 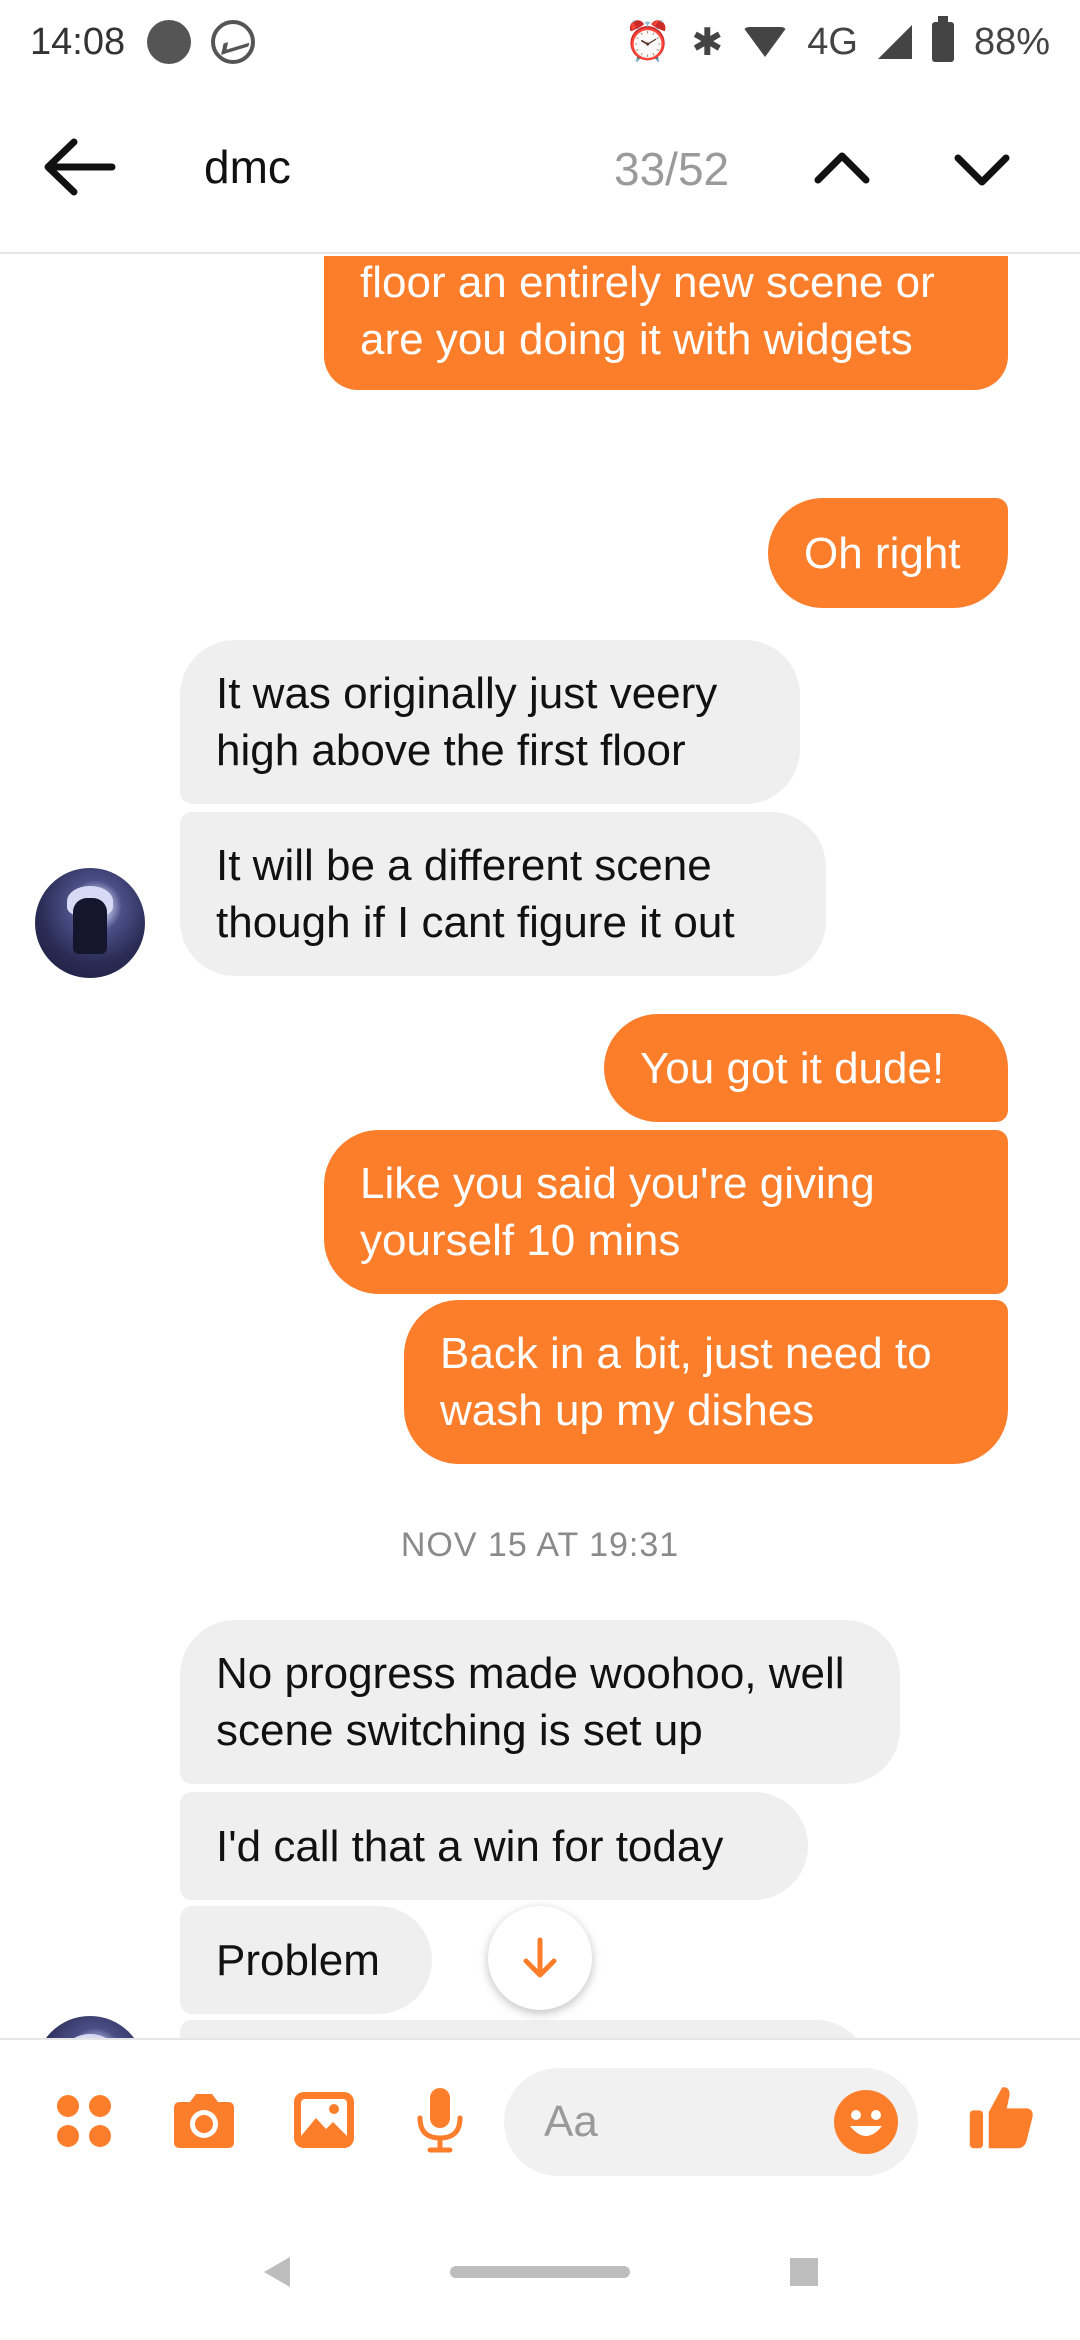 I want to click on gallery-button, so click(x=324, y=2120).